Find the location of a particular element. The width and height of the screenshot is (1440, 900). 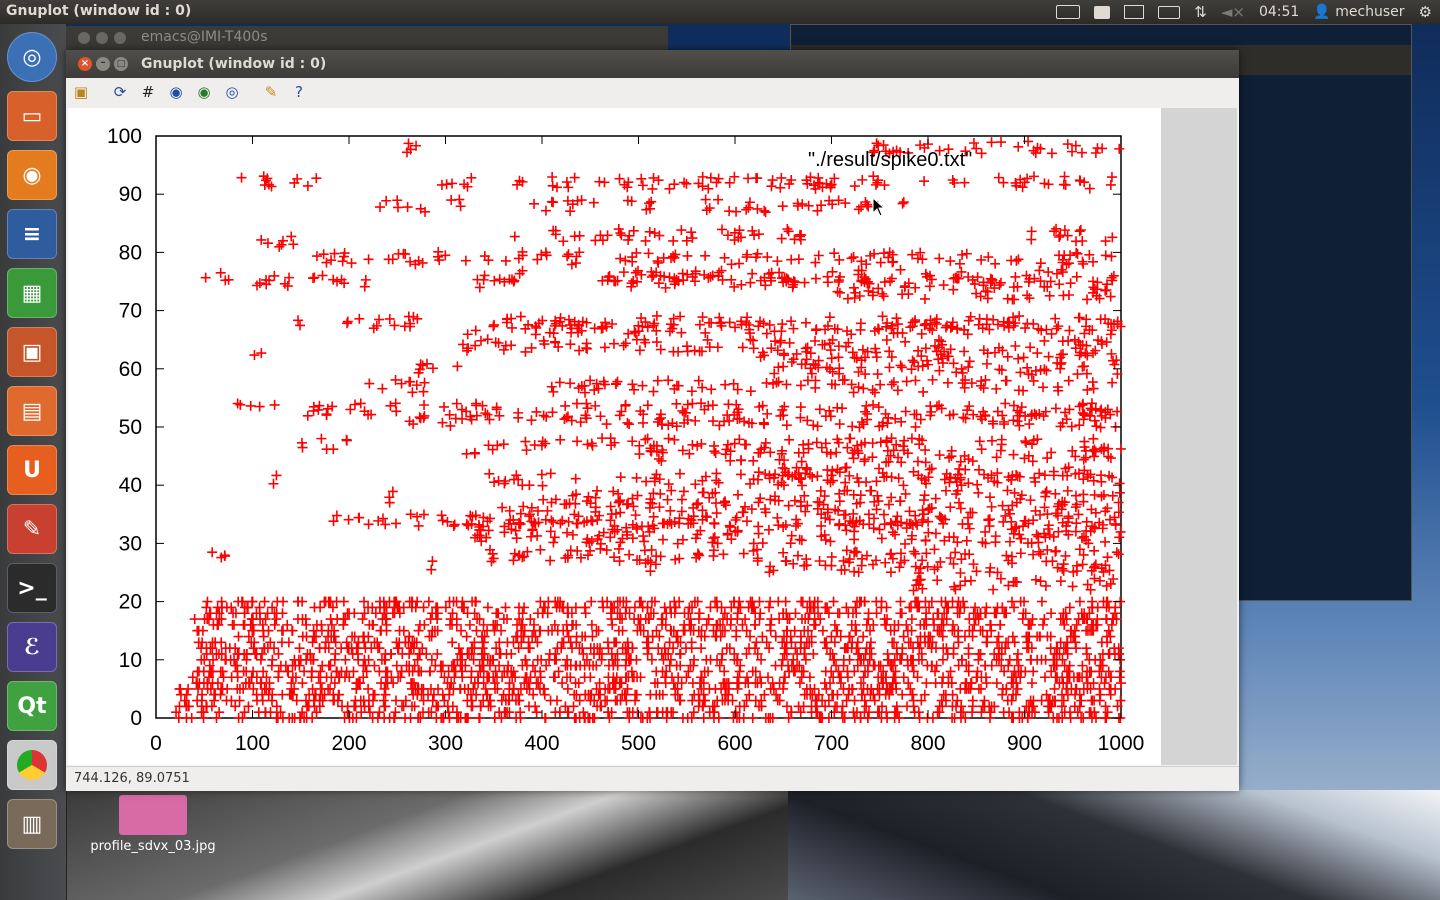

zoom-prev-icon: ◉ is located at coordinates (176, 92).